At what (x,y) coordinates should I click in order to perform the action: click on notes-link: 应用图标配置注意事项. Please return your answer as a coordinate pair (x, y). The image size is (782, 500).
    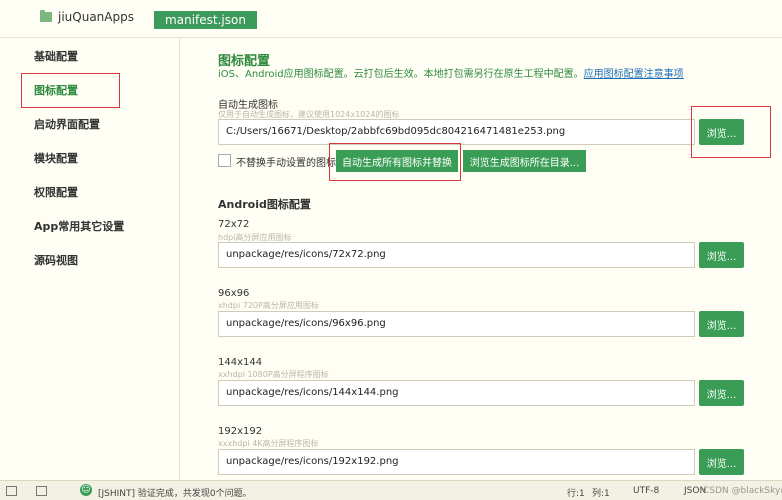
    Looking at the image, I should click on (634, 74).